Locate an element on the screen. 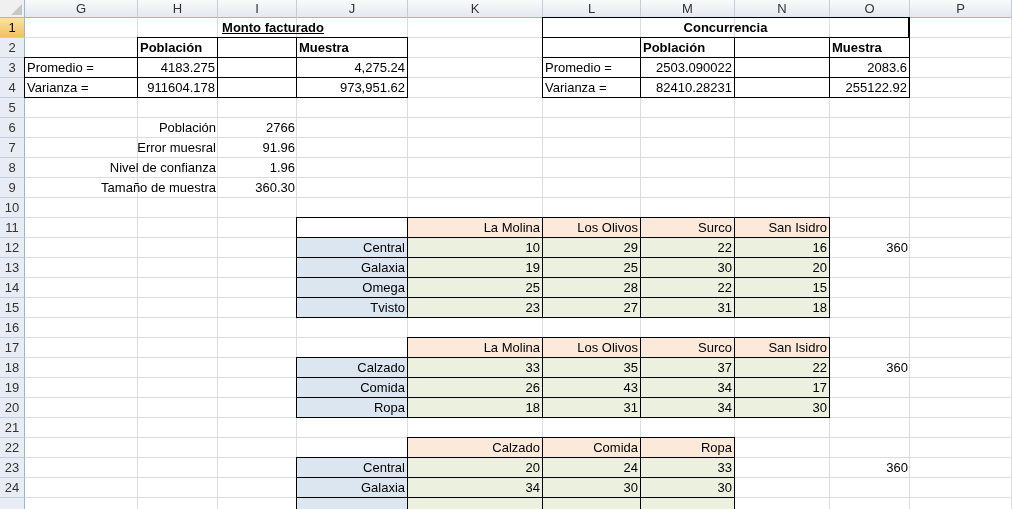 Image resolution: width=1012 pixels, height=509 pixels. column-header: K is located at coordinates (475, 9).